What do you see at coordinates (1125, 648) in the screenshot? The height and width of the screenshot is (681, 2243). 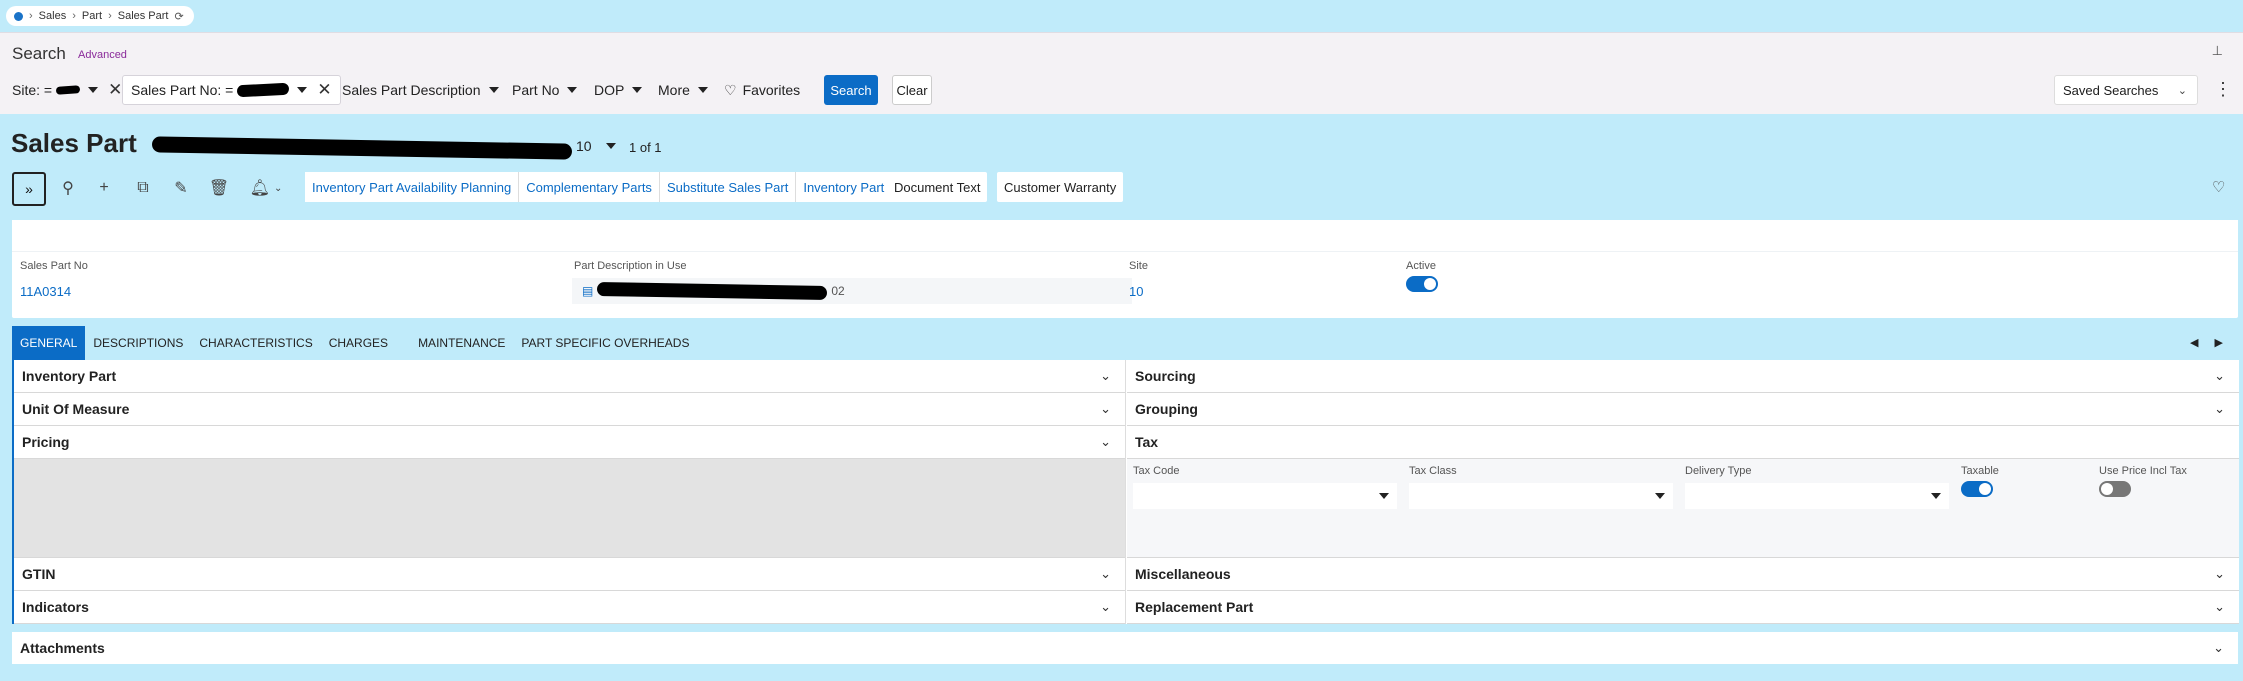 I see `attachments-section: Attachments ⌄` at bounding box center [1125, 648].